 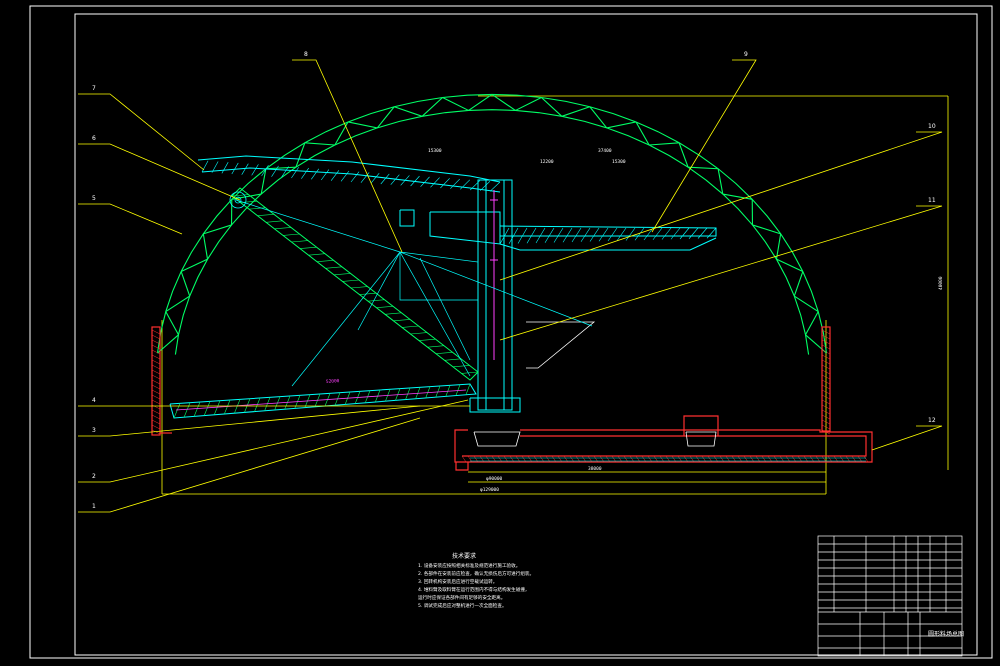 What do you see at coordinates (94, 400) in the screenshot?
I see `callout-4: 4` at bounding box center [94, 400].